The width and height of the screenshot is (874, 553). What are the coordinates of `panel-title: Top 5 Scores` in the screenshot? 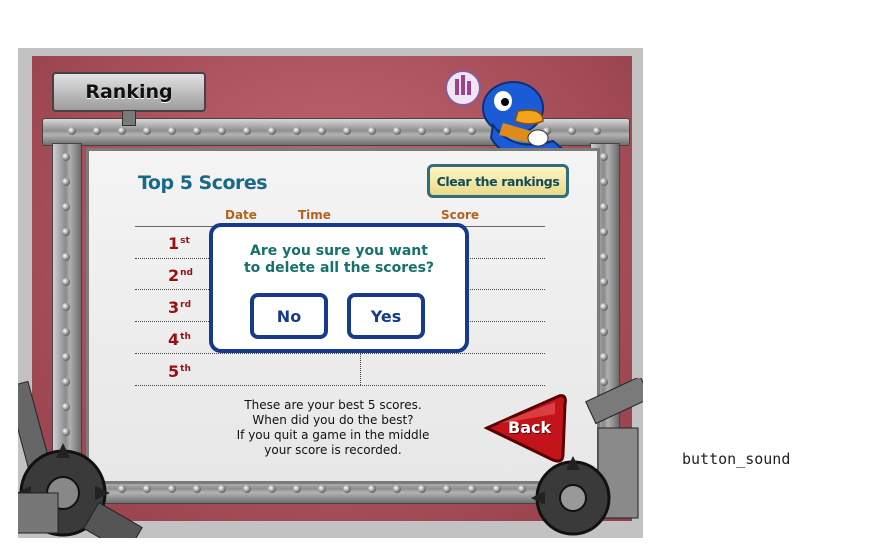 It's located at (203, 183).